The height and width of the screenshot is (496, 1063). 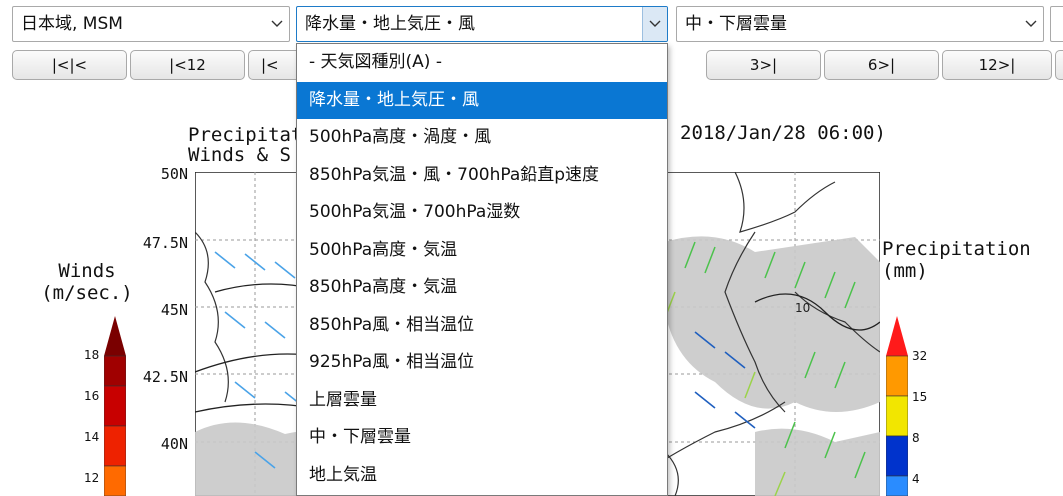 I want to click on dropdown-item: 500hPa高度・渦度・風, so click(x=482, y=138).